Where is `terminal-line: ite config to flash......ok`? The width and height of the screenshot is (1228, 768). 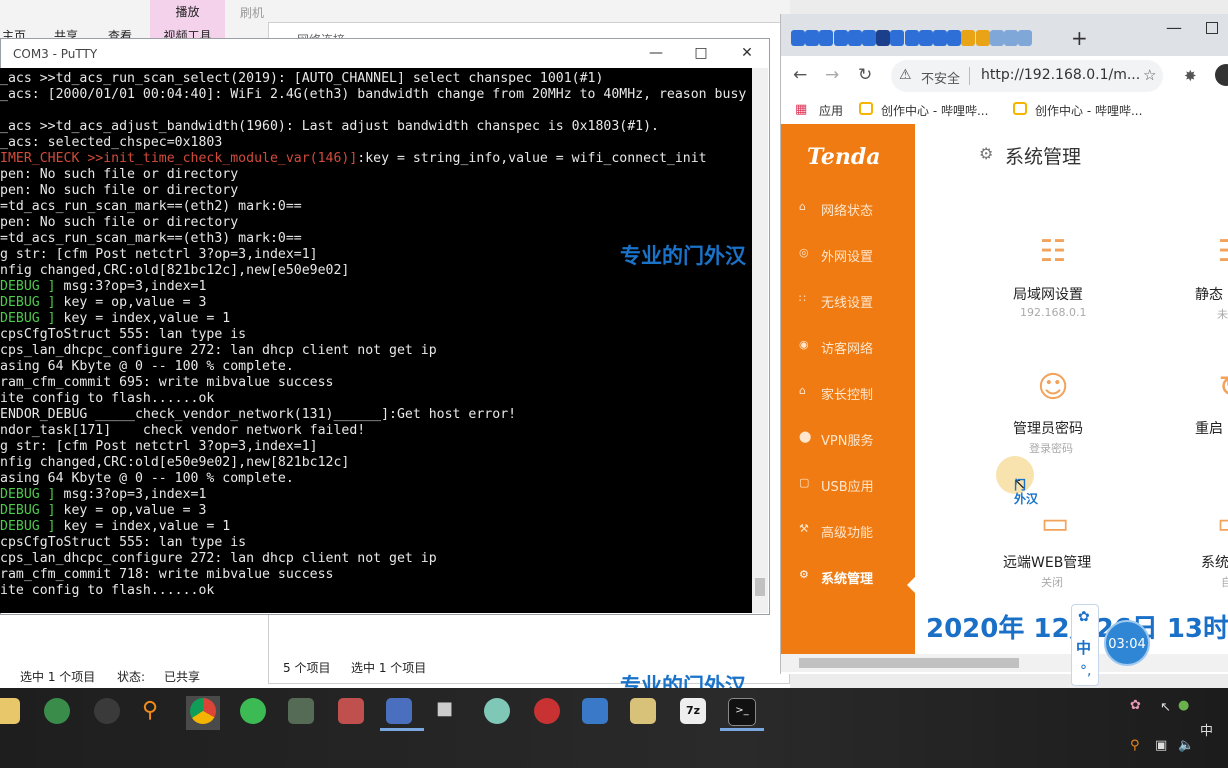
terminal-line: ite config to flash......ok is located at coordinates (107, 590).